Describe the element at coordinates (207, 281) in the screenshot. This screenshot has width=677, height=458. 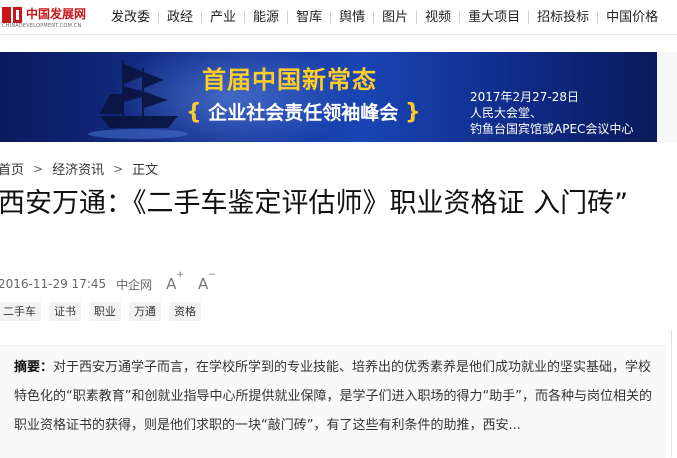
I see `font-decrease-button: A−` at that location.